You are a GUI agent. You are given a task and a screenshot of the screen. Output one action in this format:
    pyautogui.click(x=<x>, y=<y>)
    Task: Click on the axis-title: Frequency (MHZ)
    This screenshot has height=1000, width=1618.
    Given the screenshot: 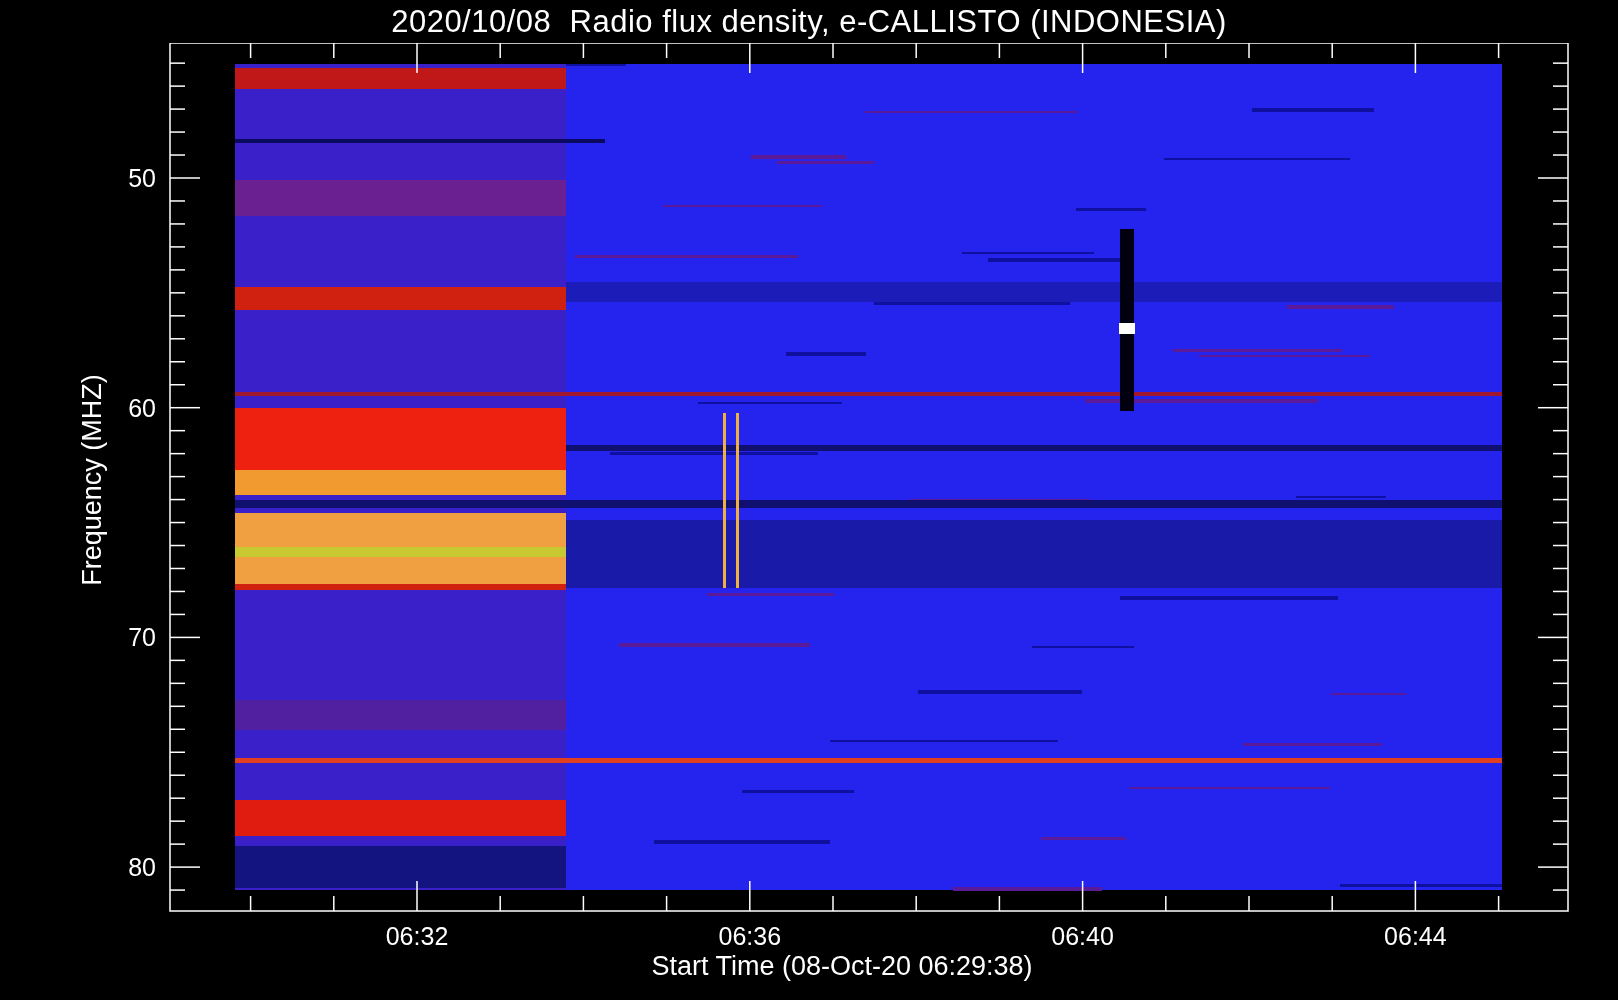 What is the action you would take?
    pyautogui.click(x=92, y=480)
    